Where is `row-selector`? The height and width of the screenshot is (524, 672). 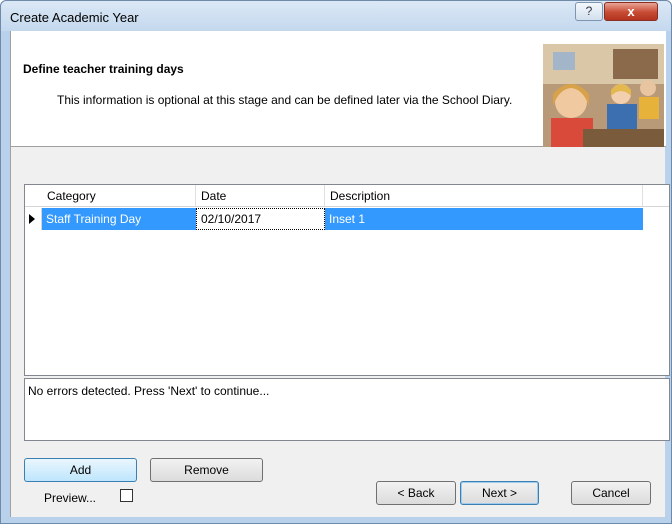 row-selector is located at coordinates (33, 219).